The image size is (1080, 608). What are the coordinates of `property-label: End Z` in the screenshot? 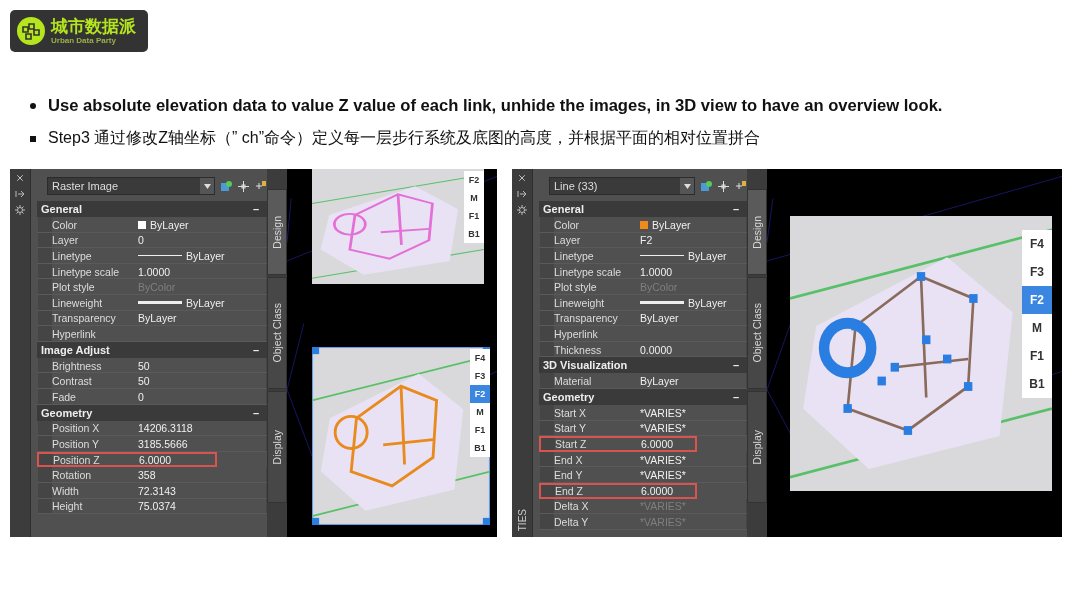 It's located at (569, 490).